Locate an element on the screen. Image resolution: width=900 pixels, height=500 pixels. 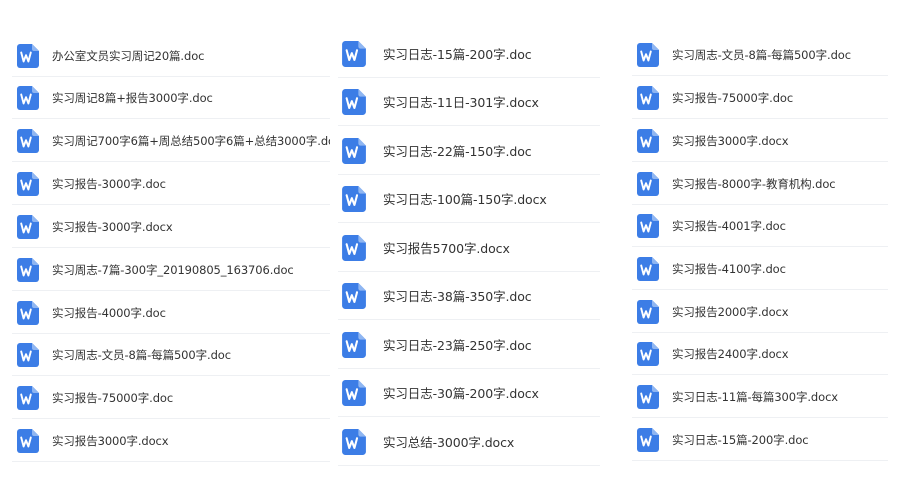
file-name: 实习日志-22篇-150字.doc is located at coordinates (457, 151).